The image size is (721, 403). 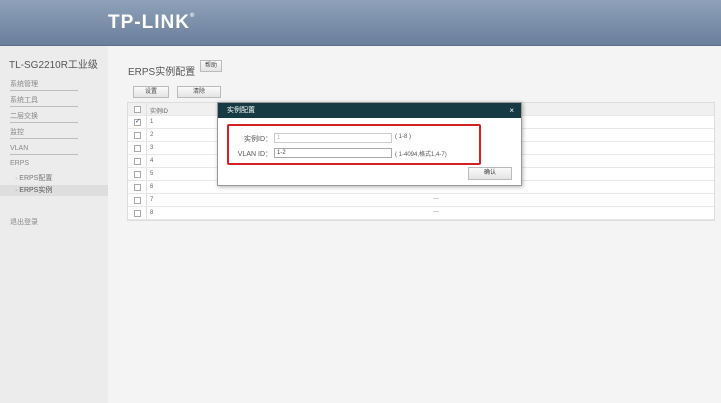 I want to click on device-model: TL-SG2210R工业级, so click(x=53, y=65).